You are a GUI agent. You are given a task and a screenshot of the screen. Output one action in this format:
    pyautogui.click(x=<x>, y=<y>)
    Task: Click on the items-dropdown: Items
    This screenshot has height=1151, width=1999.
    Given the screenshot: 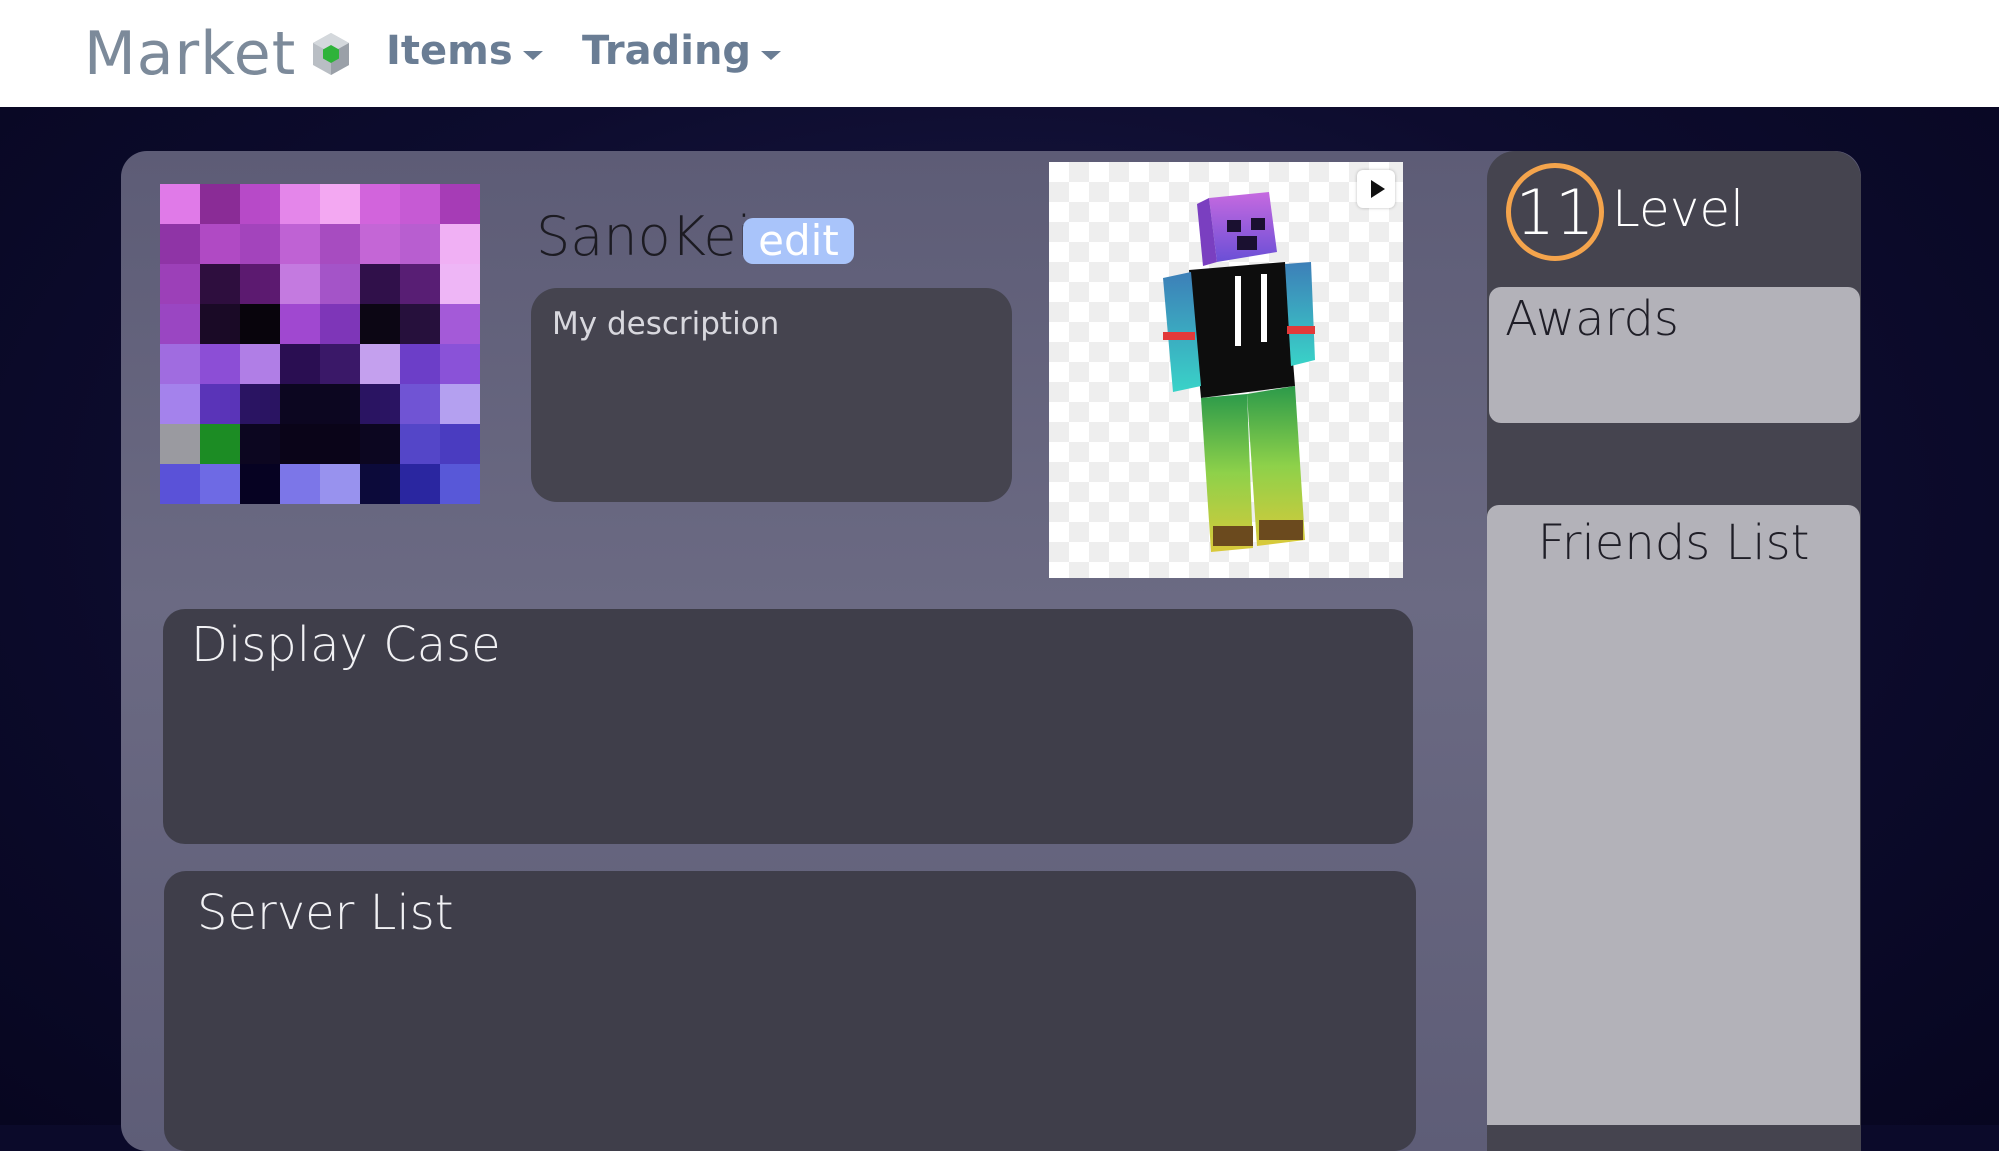 What is the action you would take?
    pyautogui.click(x=464, y=51)
    